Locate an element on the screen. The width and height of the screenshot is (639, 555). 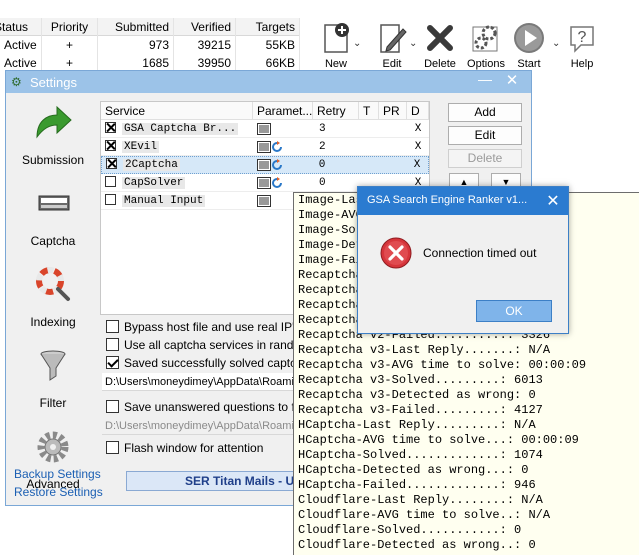
service-row: XEvil 2 X is located at coordinates (265, 147).